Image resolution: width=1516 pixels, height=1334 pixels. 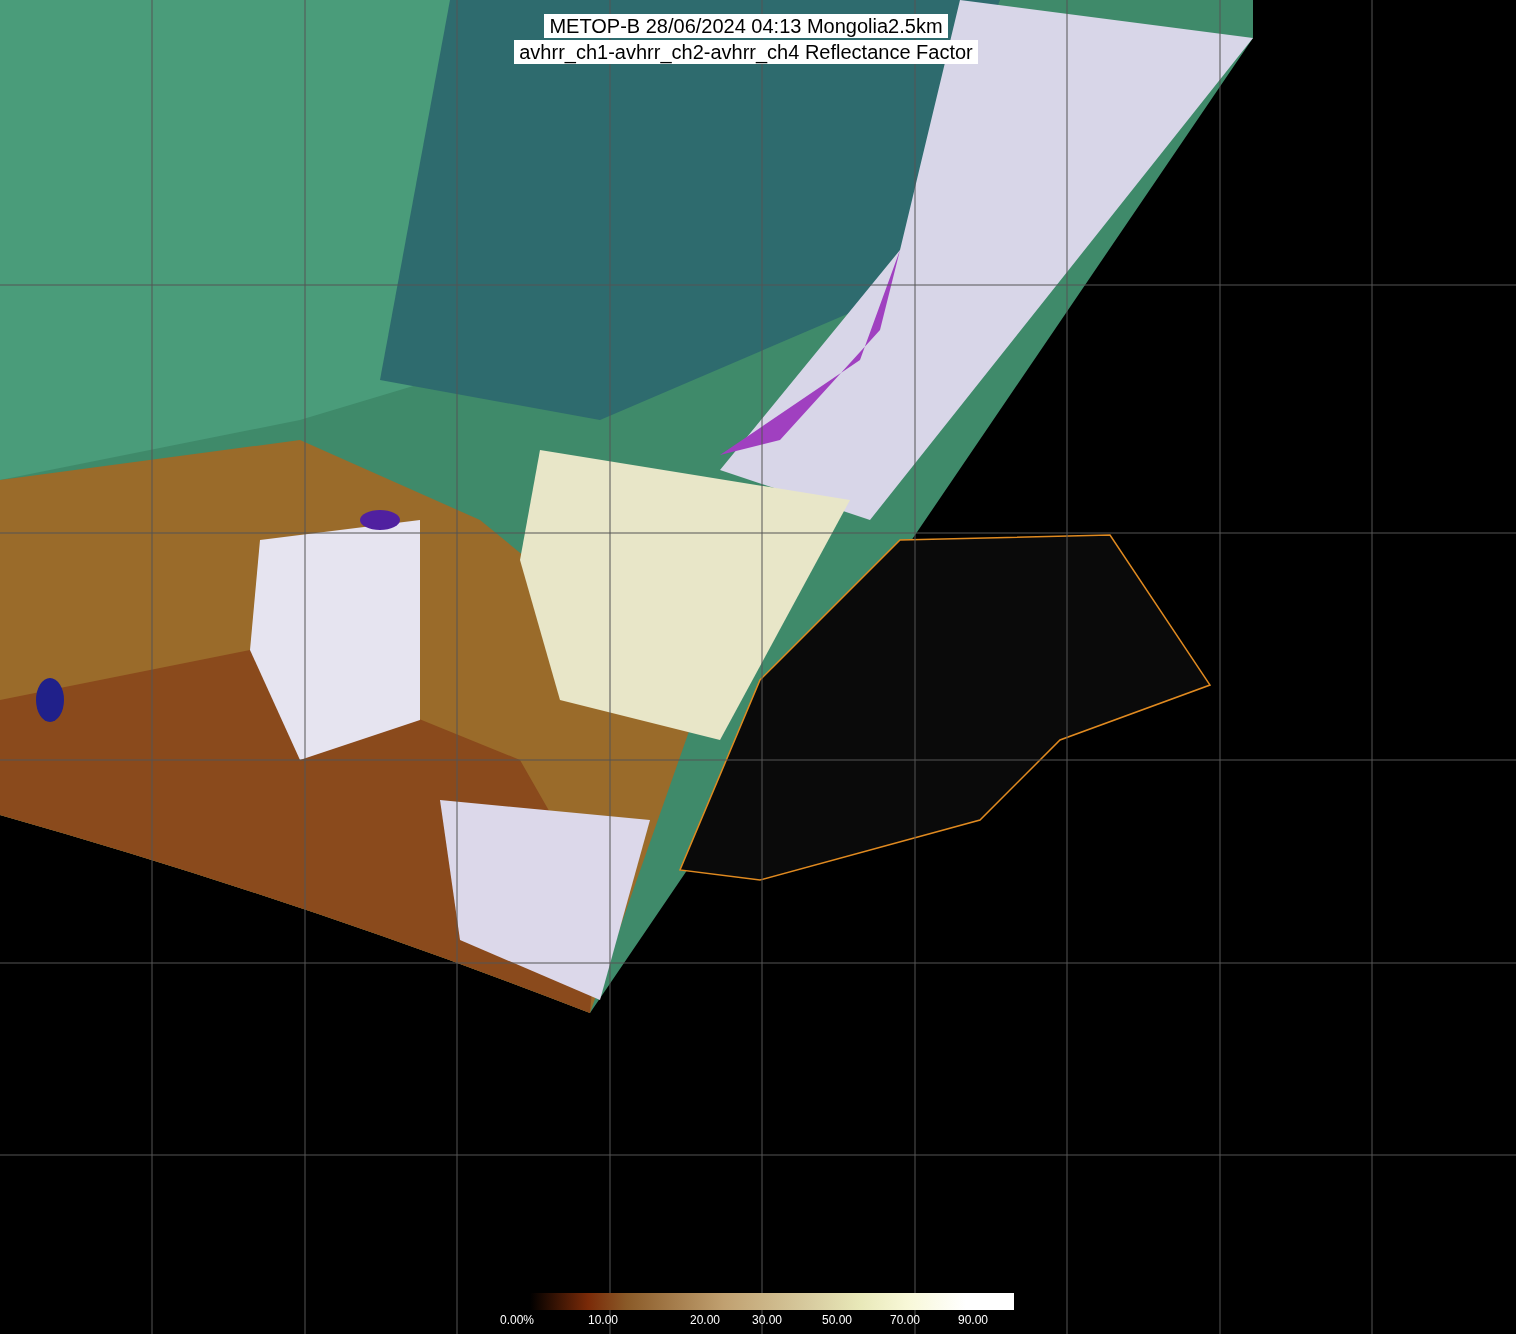 I want to click on map-title: avhrr_ch1-avhrr_ch2-avhrr_ch4 Reflectance Factor, so click(x=746, y=52).